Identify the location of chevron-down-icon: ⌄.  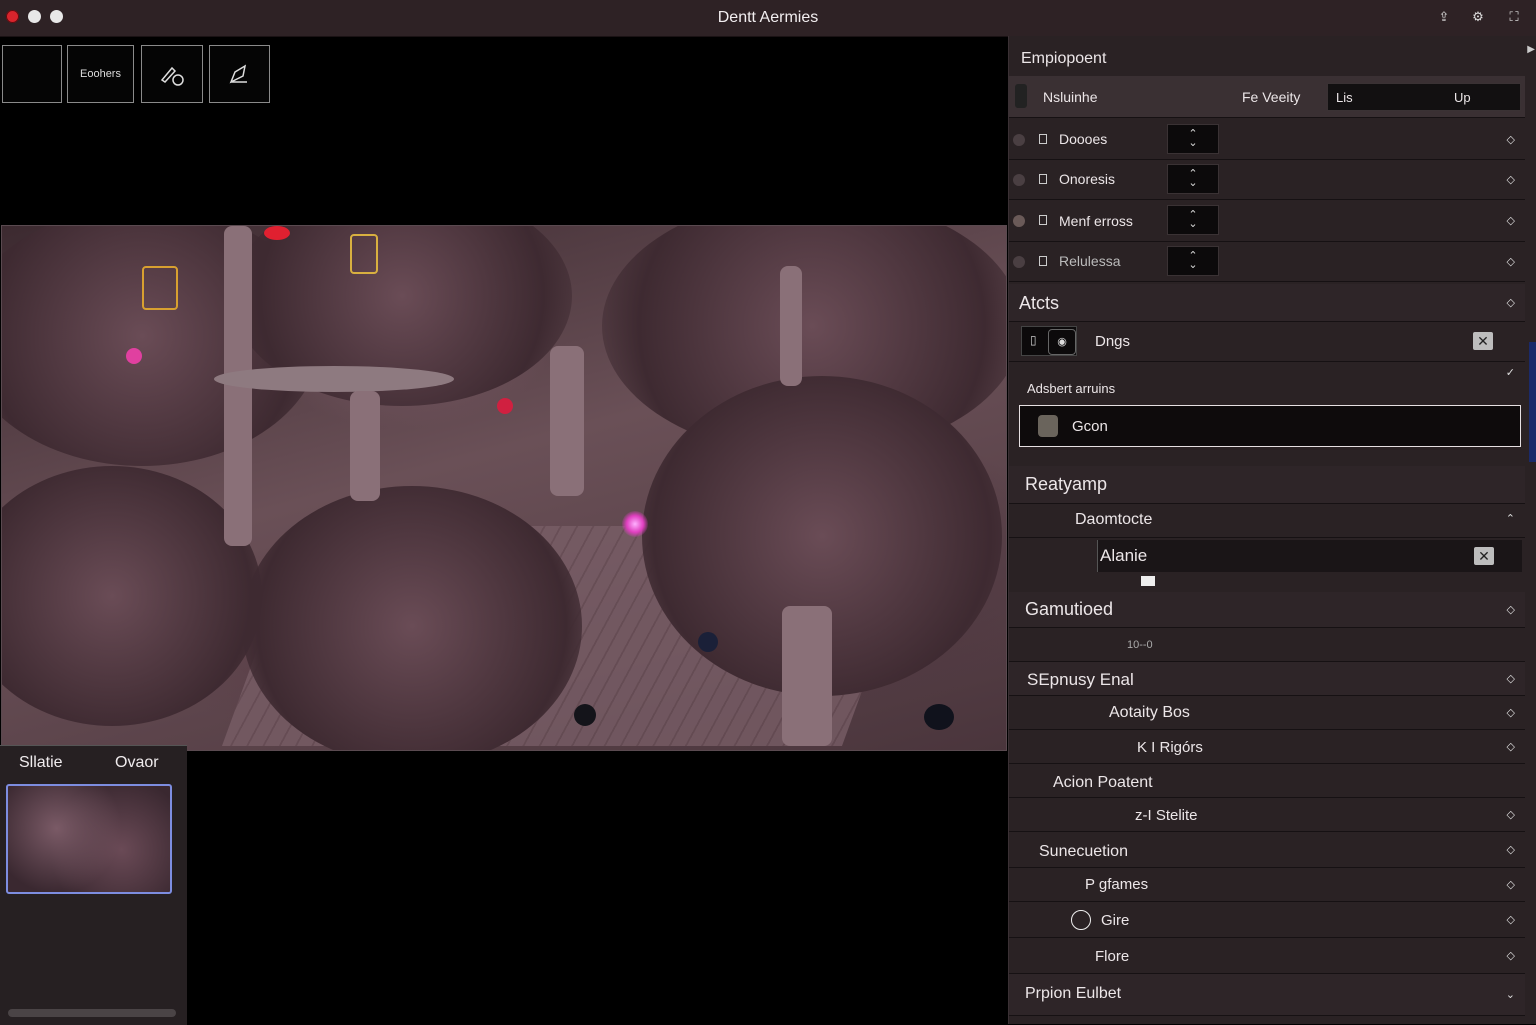
(1510, 994).